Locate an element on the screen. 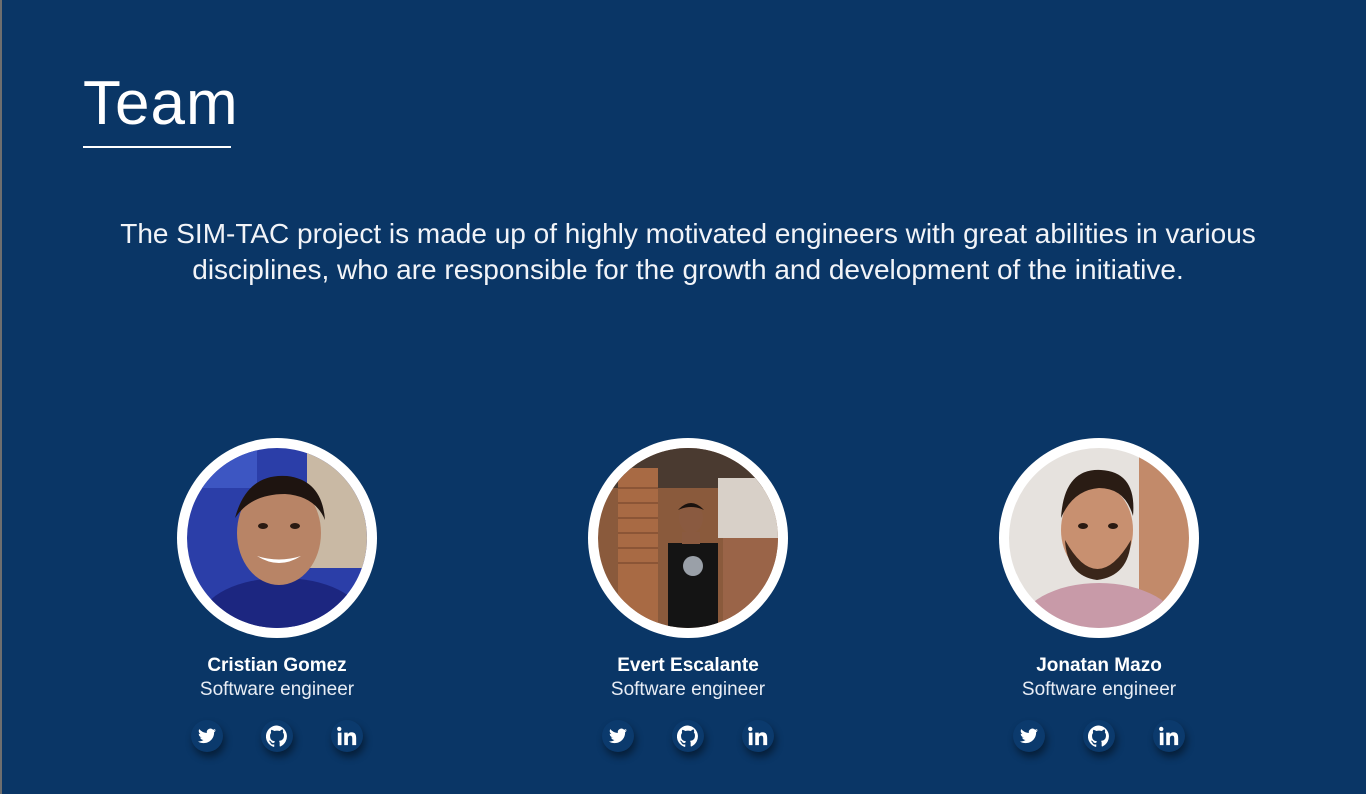 This screenshot has height=794, width=1366. page-title: Team is located at coordinates (161, 103).